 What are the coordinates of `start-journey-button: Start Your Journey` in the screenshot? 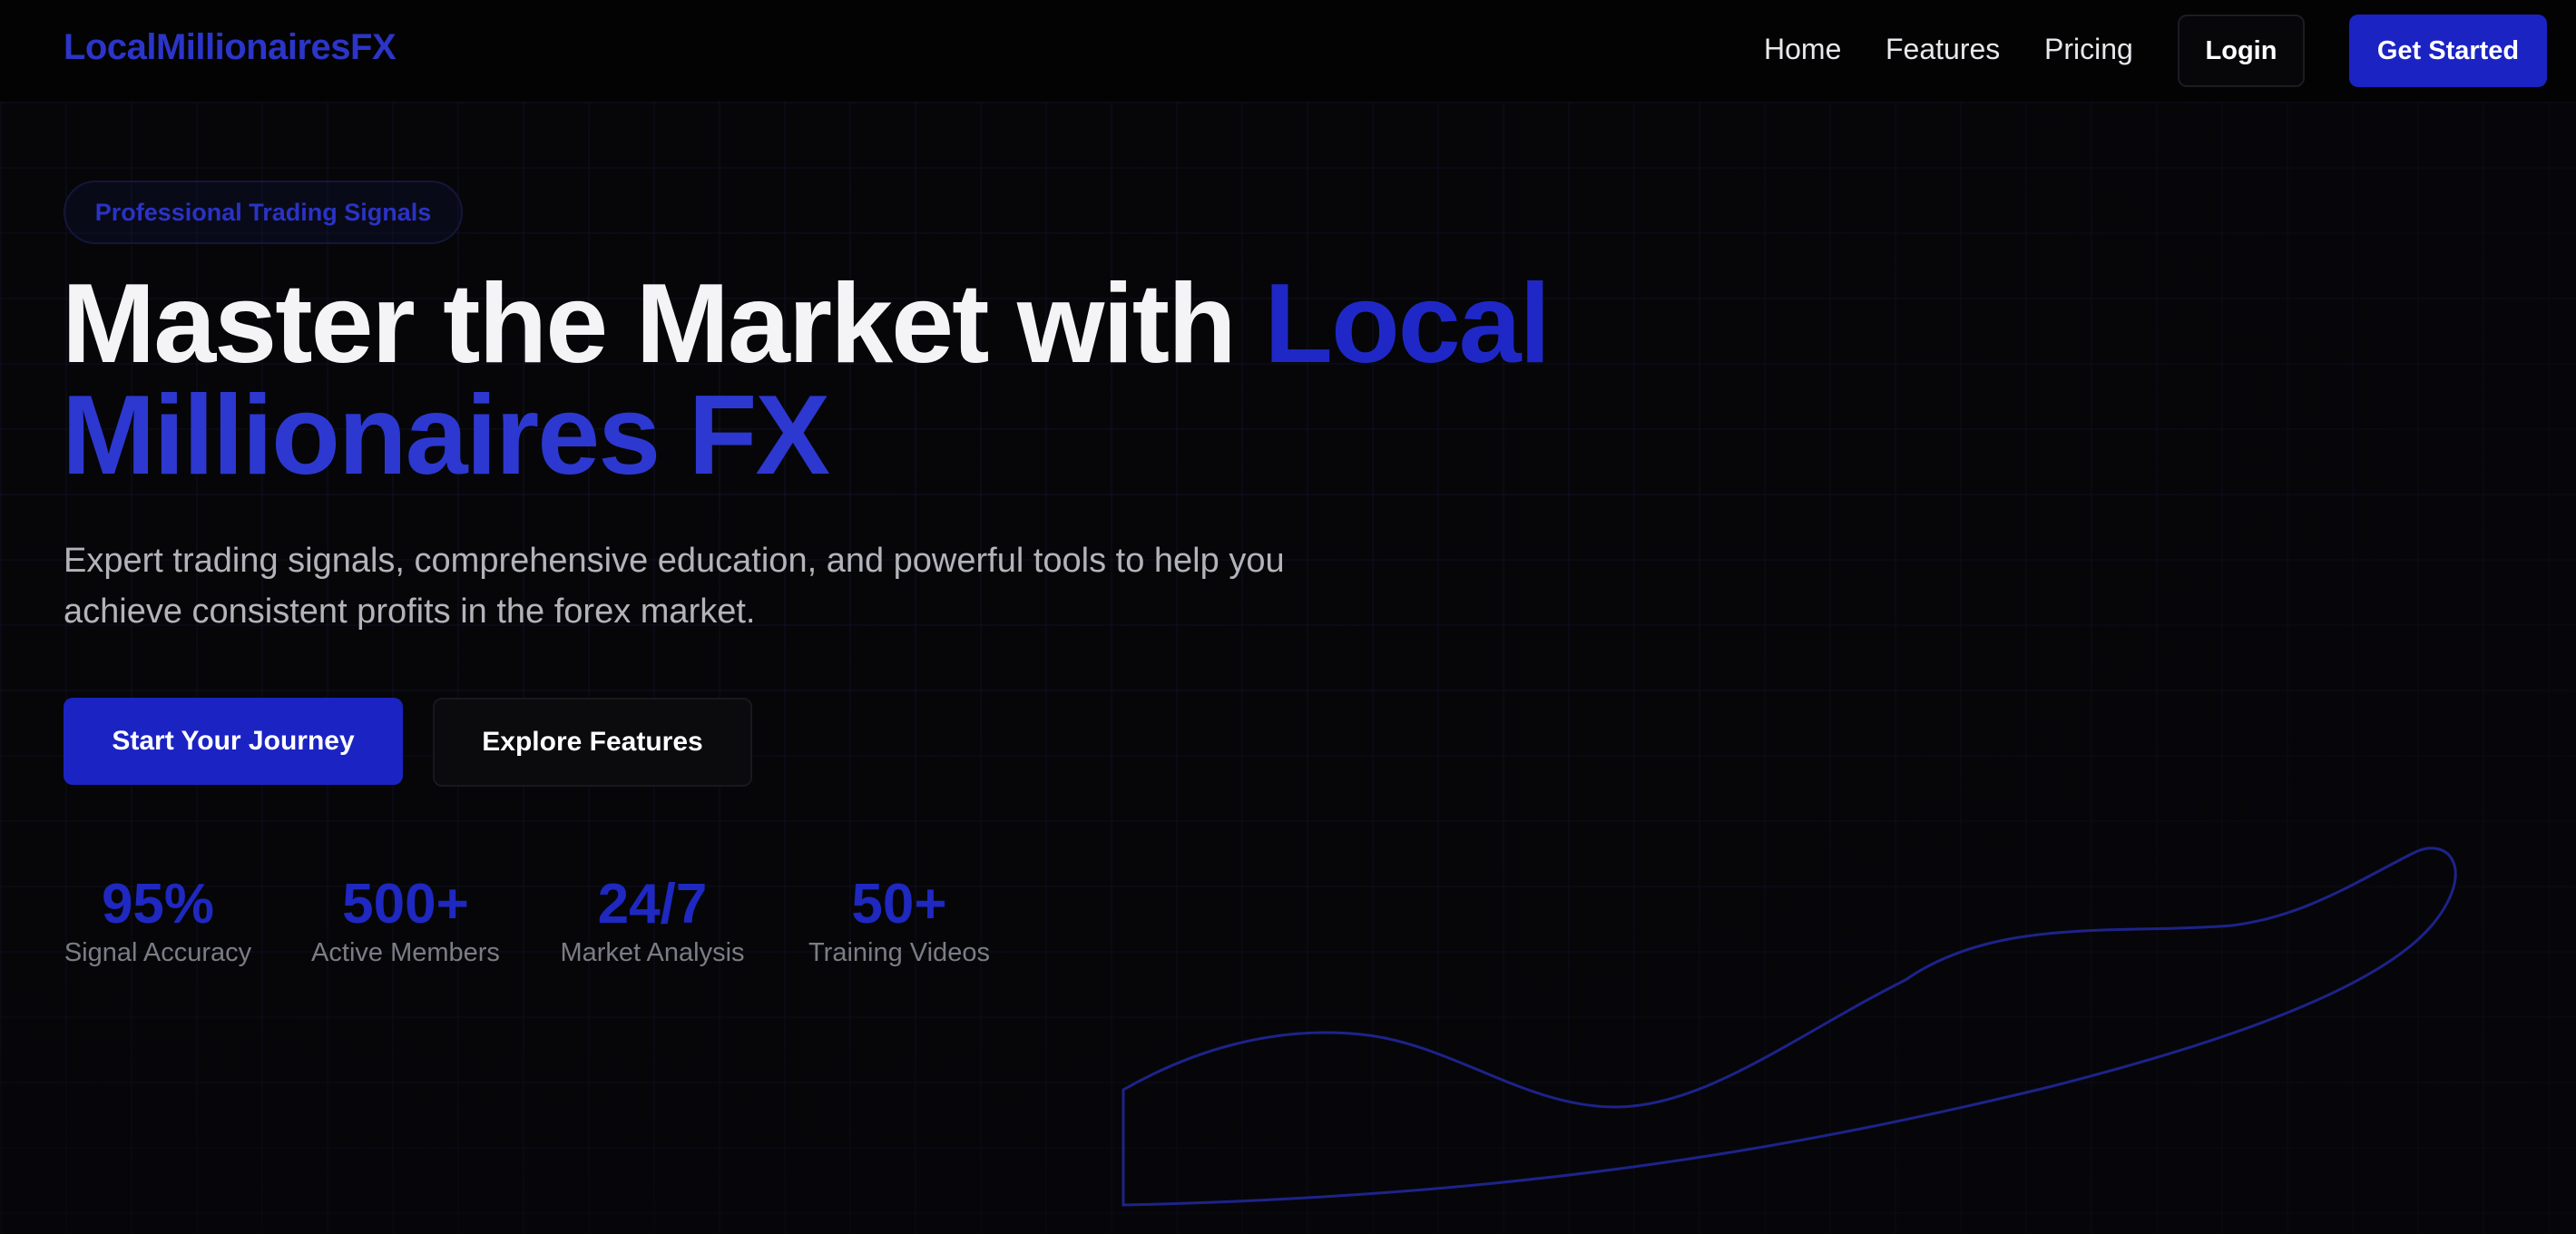 It's located at (233, 741).